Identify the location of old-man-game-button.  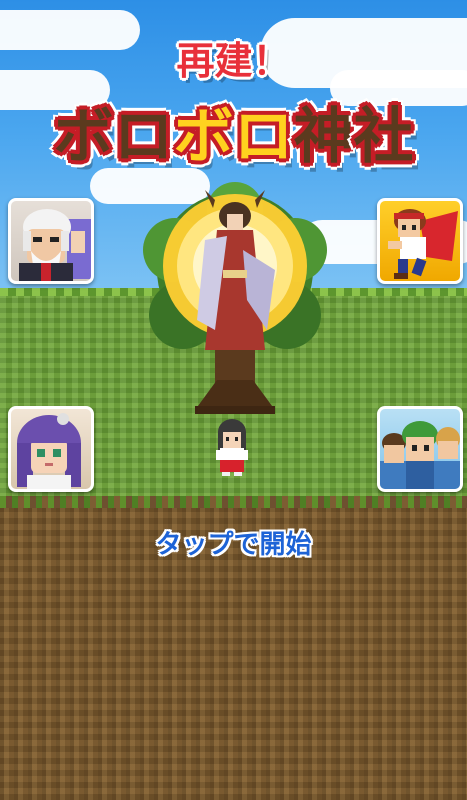
(51, 241).